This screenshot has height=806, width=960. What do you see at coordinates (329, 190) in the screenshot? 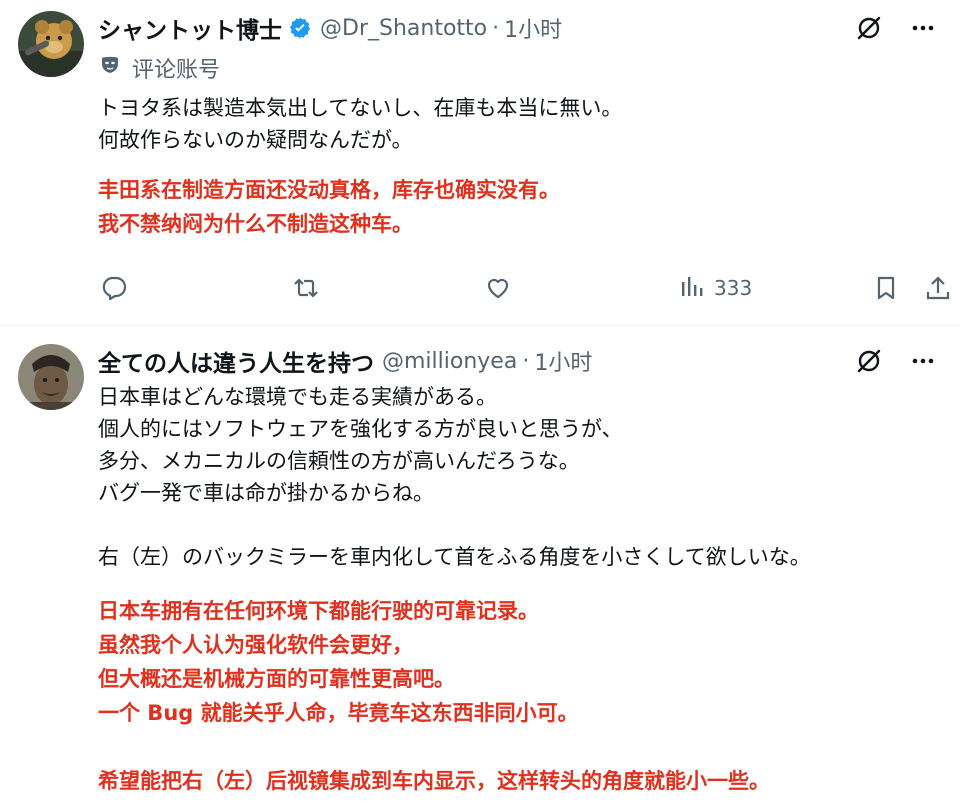
I see `translation-line: 丰田系在制造方面还没动真格，库存也确实没有。` at bounding box center [329, 190].